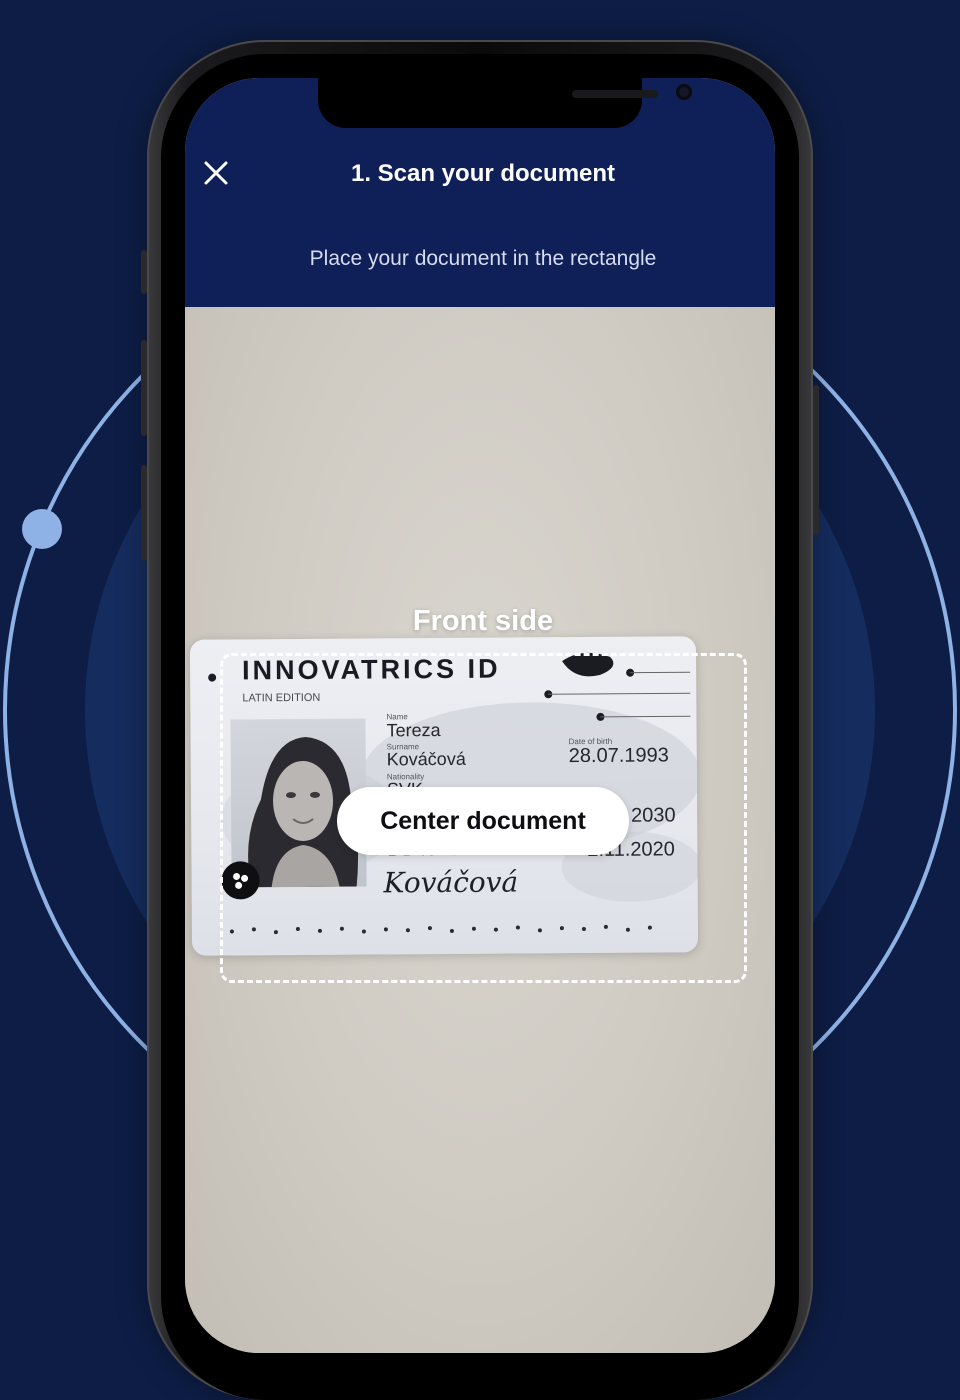 The height and width of the screenshot is (1400, 960). Describe the element at coordinates (480, 174) in the screenshot. I see `page-title: 1. Scan your document` at that location.